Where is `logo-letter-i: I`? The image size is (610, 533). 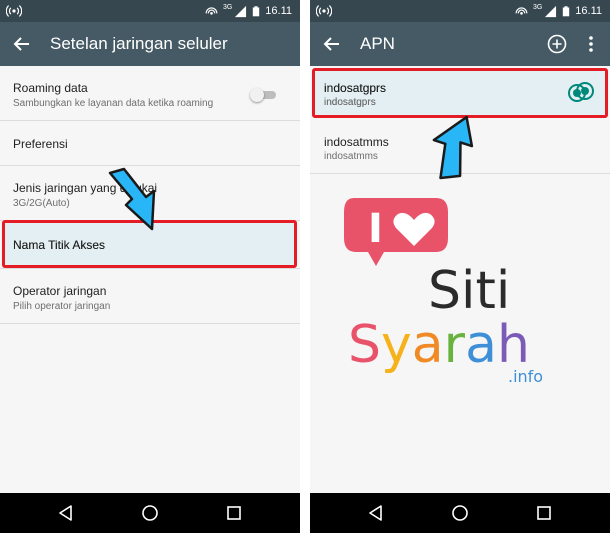
logo-letter-i: I is located at coordinates (375, 229).